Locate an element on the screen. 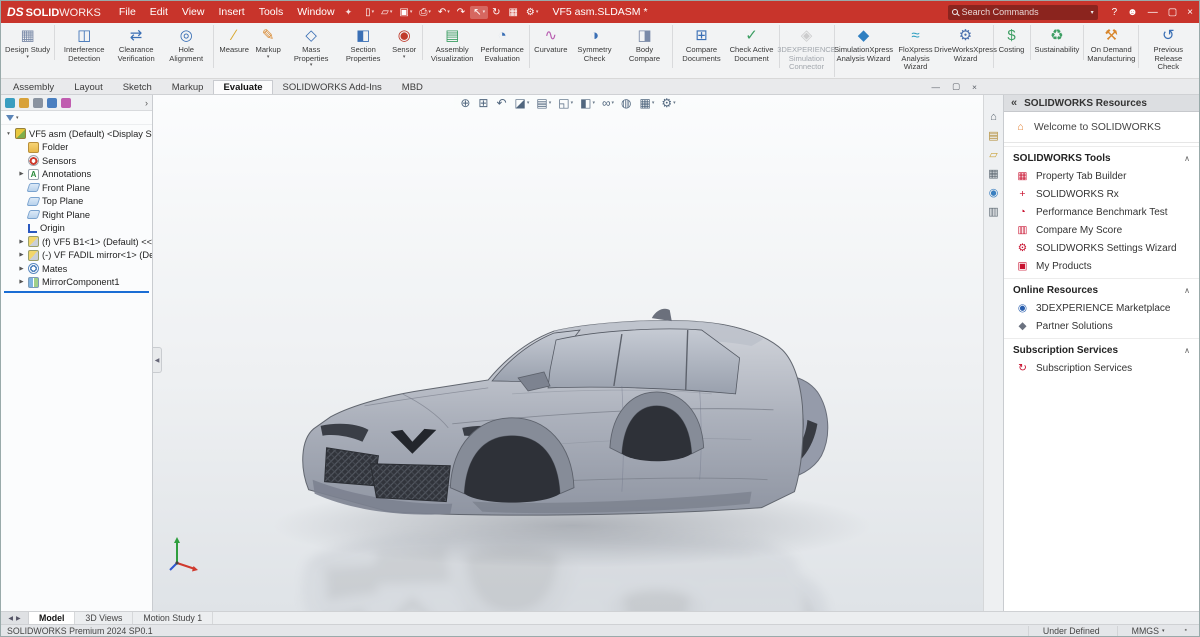 The width and height of the screenshot is (1200, 637). section-header-solidworks-tools: SOLIDWORKS Tools ∧ is located at coordinates (1101, 156).